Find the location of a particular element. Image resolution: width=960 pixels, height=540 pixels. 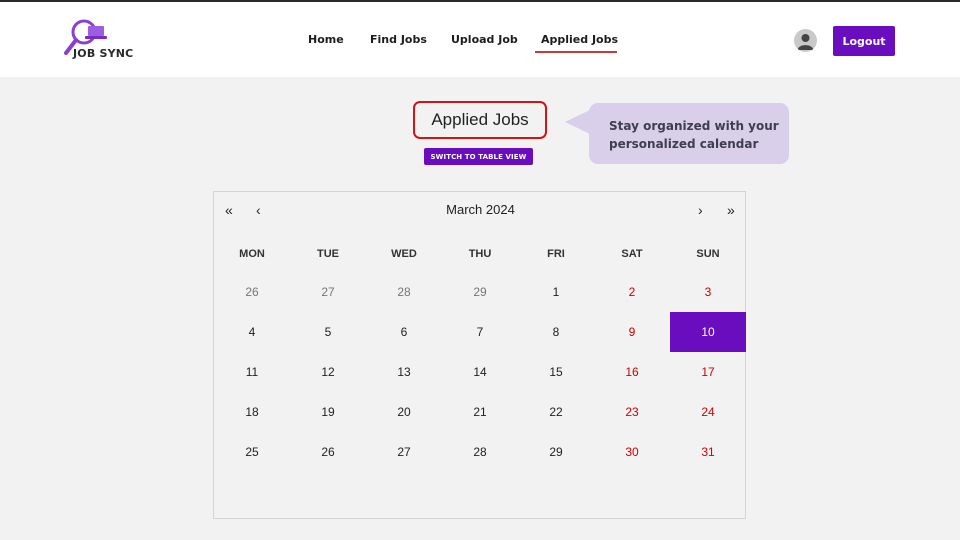

weekday-header: MON is located at coordinates (252, 254).